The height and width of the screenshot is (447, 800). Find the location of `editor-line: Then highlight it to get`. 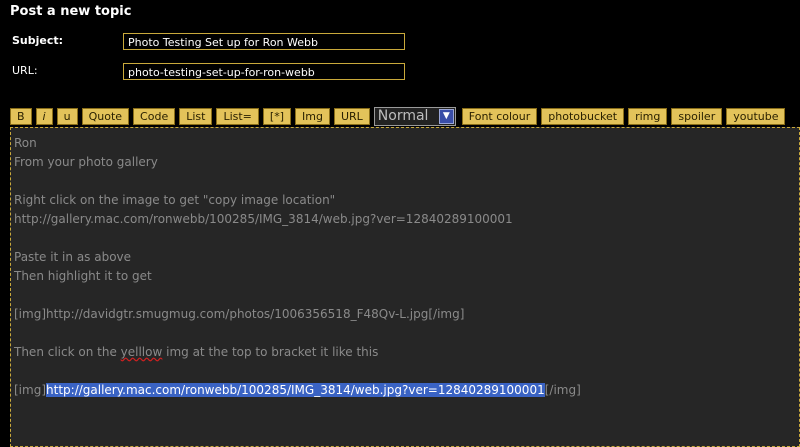

editor-line: Then highlight it to get is located at coordinates (83, 276).